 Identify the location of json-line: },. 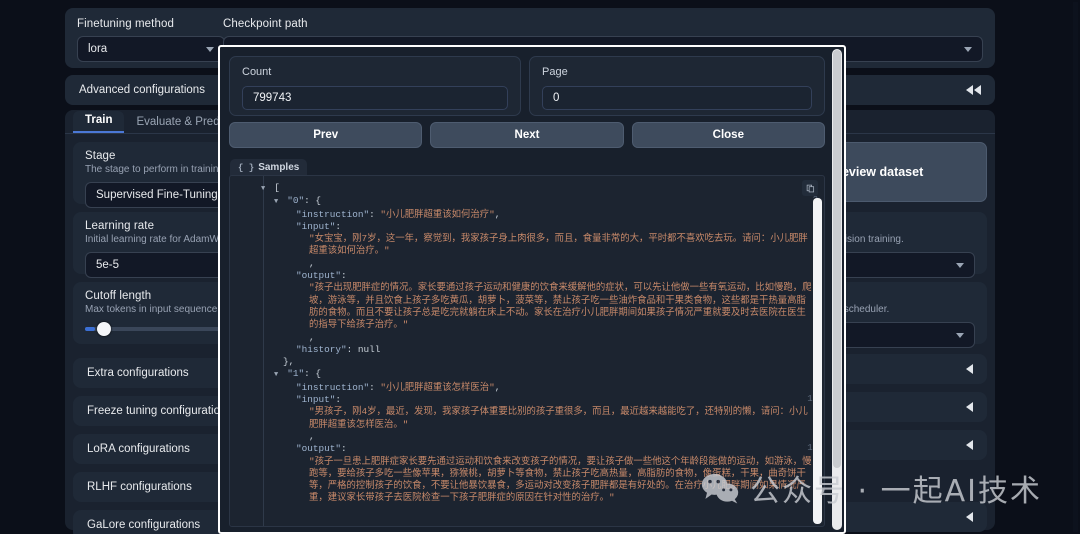
(289, 362).